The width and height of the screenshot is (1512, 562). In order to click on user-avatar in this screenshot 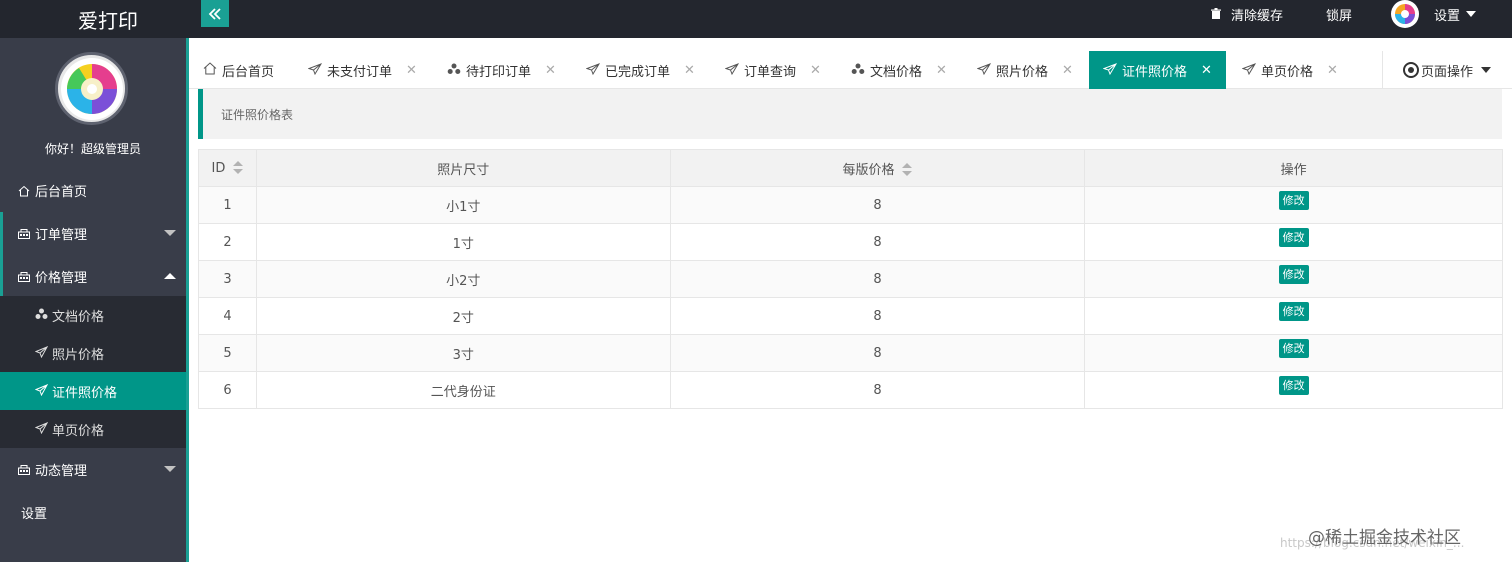, I will do `click(91, 88)`.